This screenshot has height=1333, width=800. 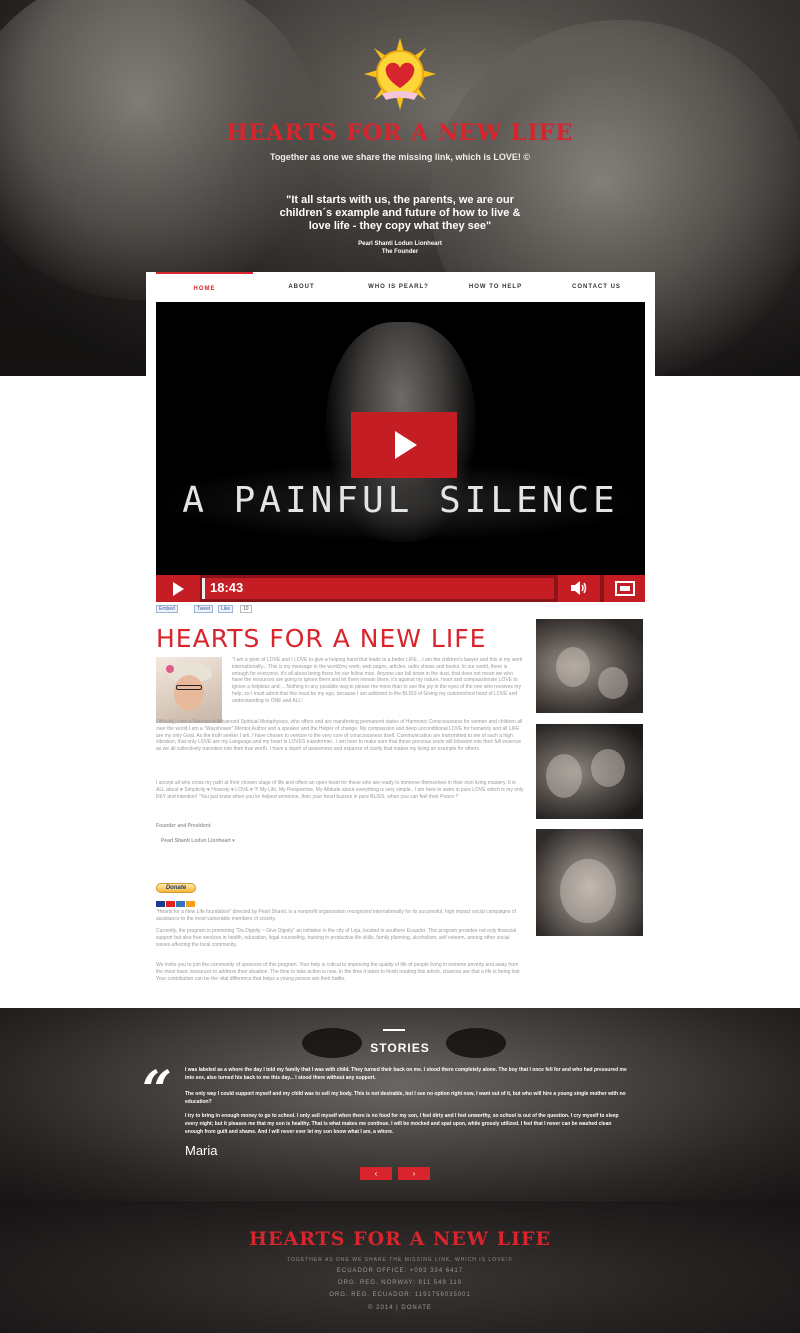 I want to click on prev-story-button: ‹, so click(x=376, y=1173).